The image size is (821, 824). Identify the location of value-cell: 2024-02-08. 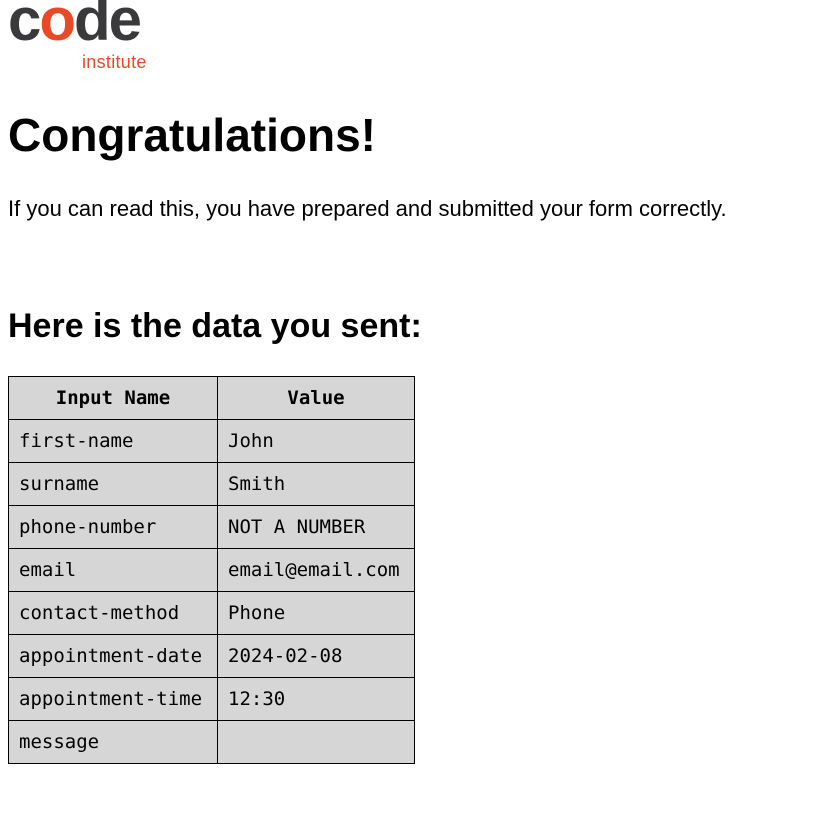
(316, 656).